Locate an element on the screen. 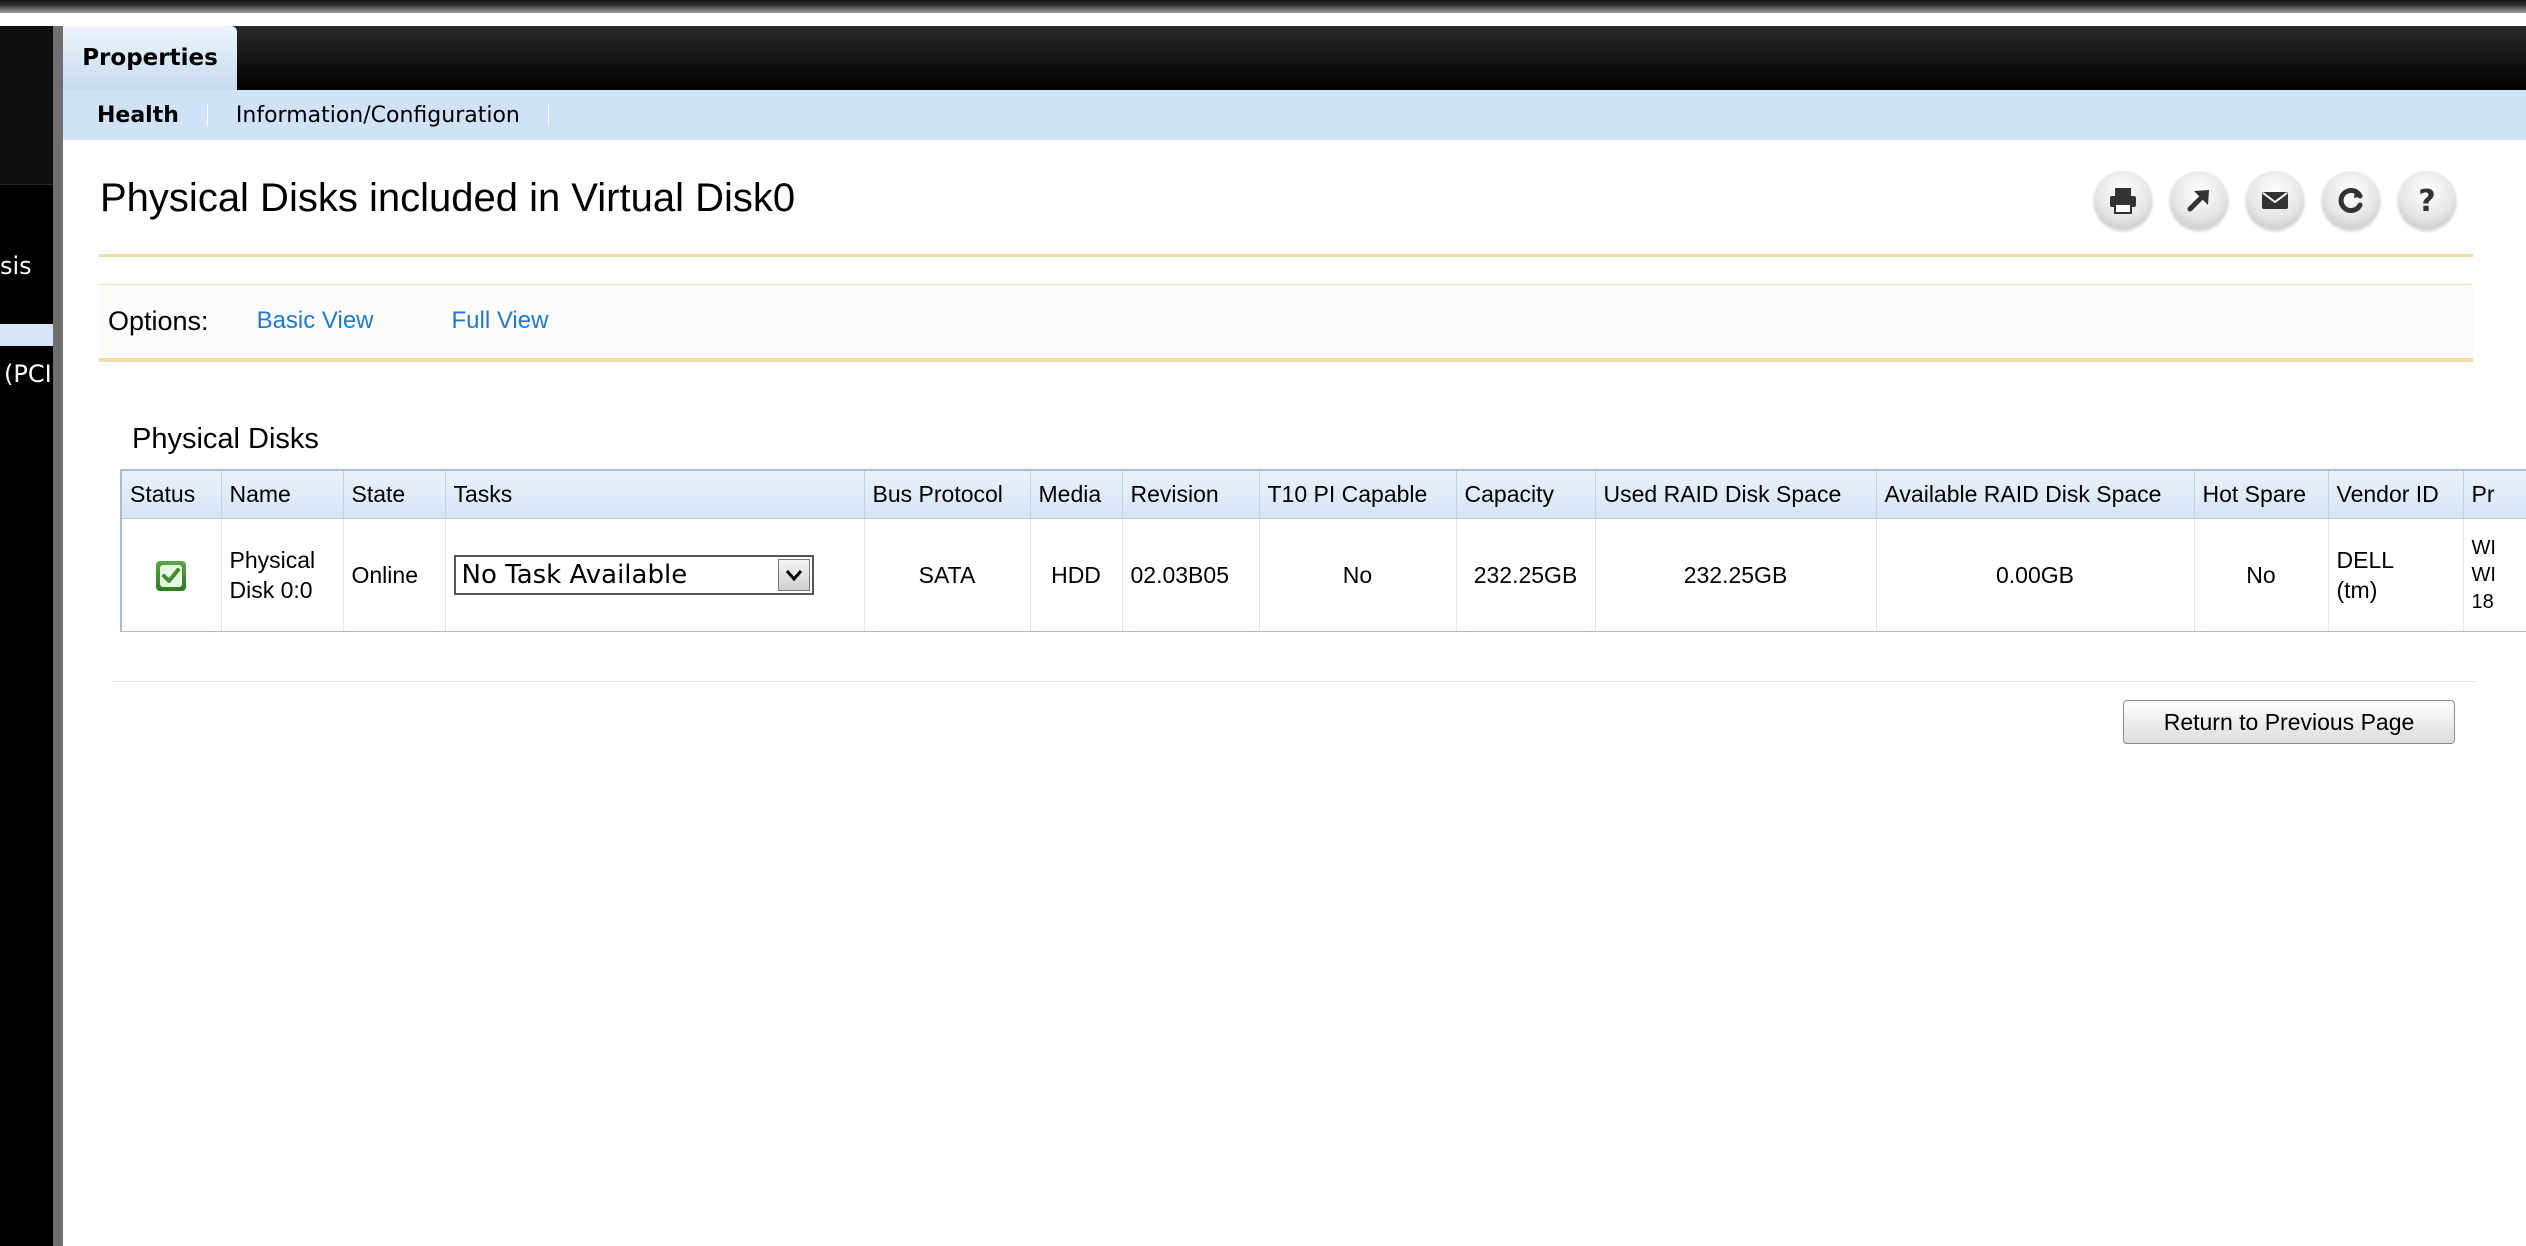 Image resolution: width=2526 pixels, height=1246 pixels. subnav-information-configuration: Information/Configuration is located at coordinates (378, 115).